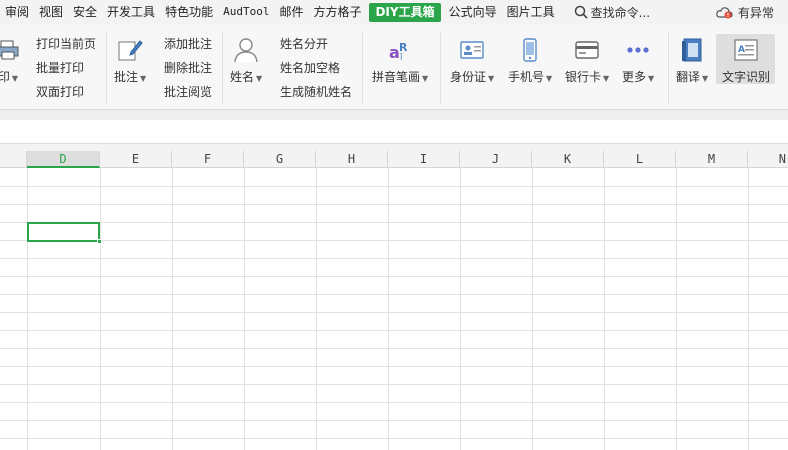  Describe the element at coordinates (316, 92) in the screenshot. I see `random-name-button: 生成随机姓名` at that location.